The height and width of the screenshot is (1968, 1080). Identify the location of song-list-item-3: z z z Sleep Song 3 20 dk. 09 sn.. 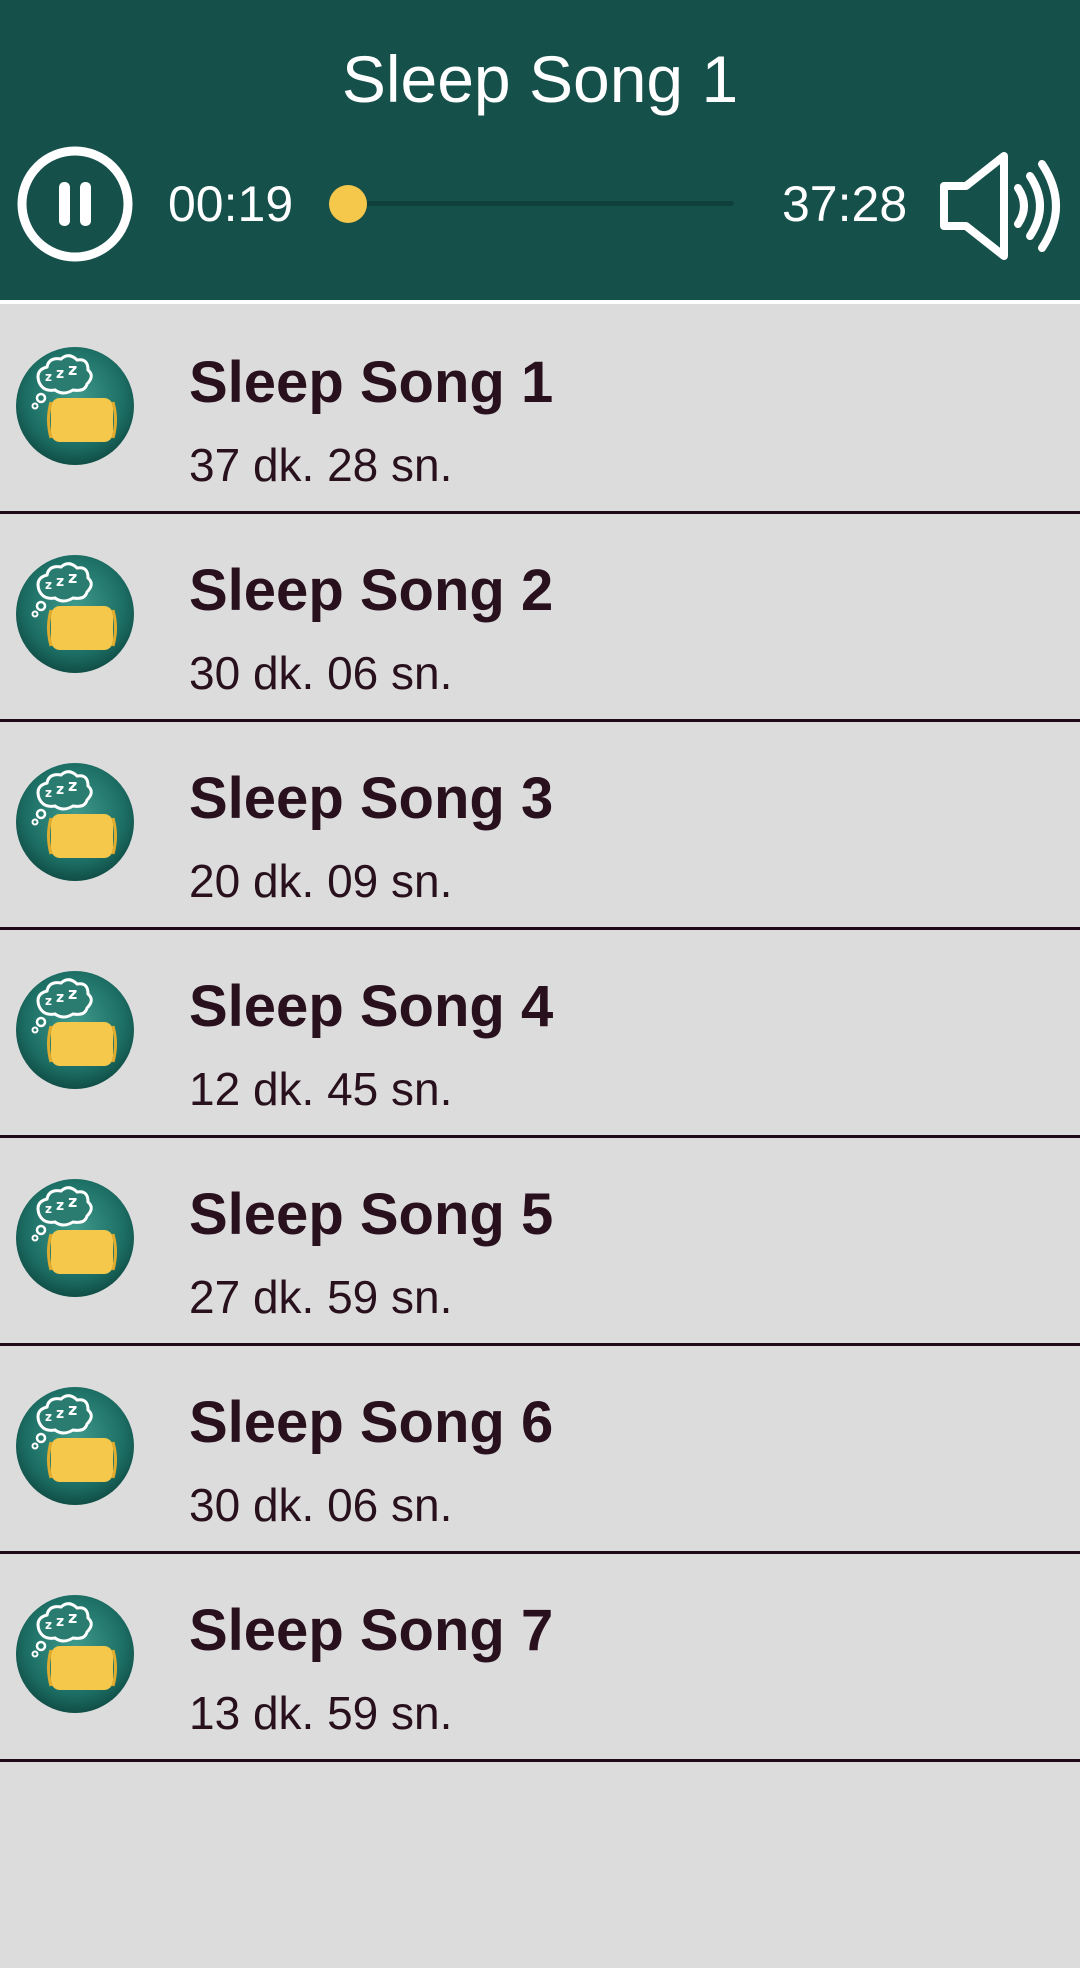
(540, 826).